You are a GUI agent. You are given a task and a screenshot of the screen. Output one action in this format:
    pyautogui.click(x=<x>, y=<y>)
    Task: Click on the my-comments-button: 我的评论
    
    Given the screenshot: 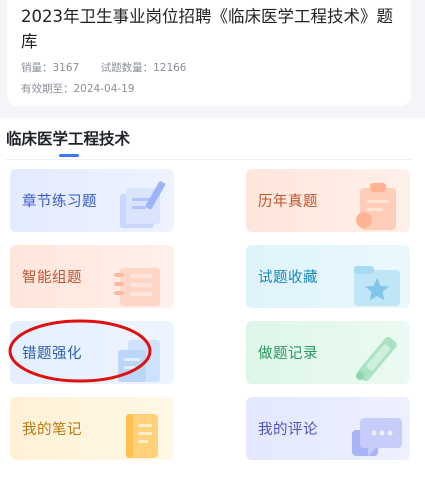 What is the action you would take?
    pyautogui.click(x=328, y=428)
    